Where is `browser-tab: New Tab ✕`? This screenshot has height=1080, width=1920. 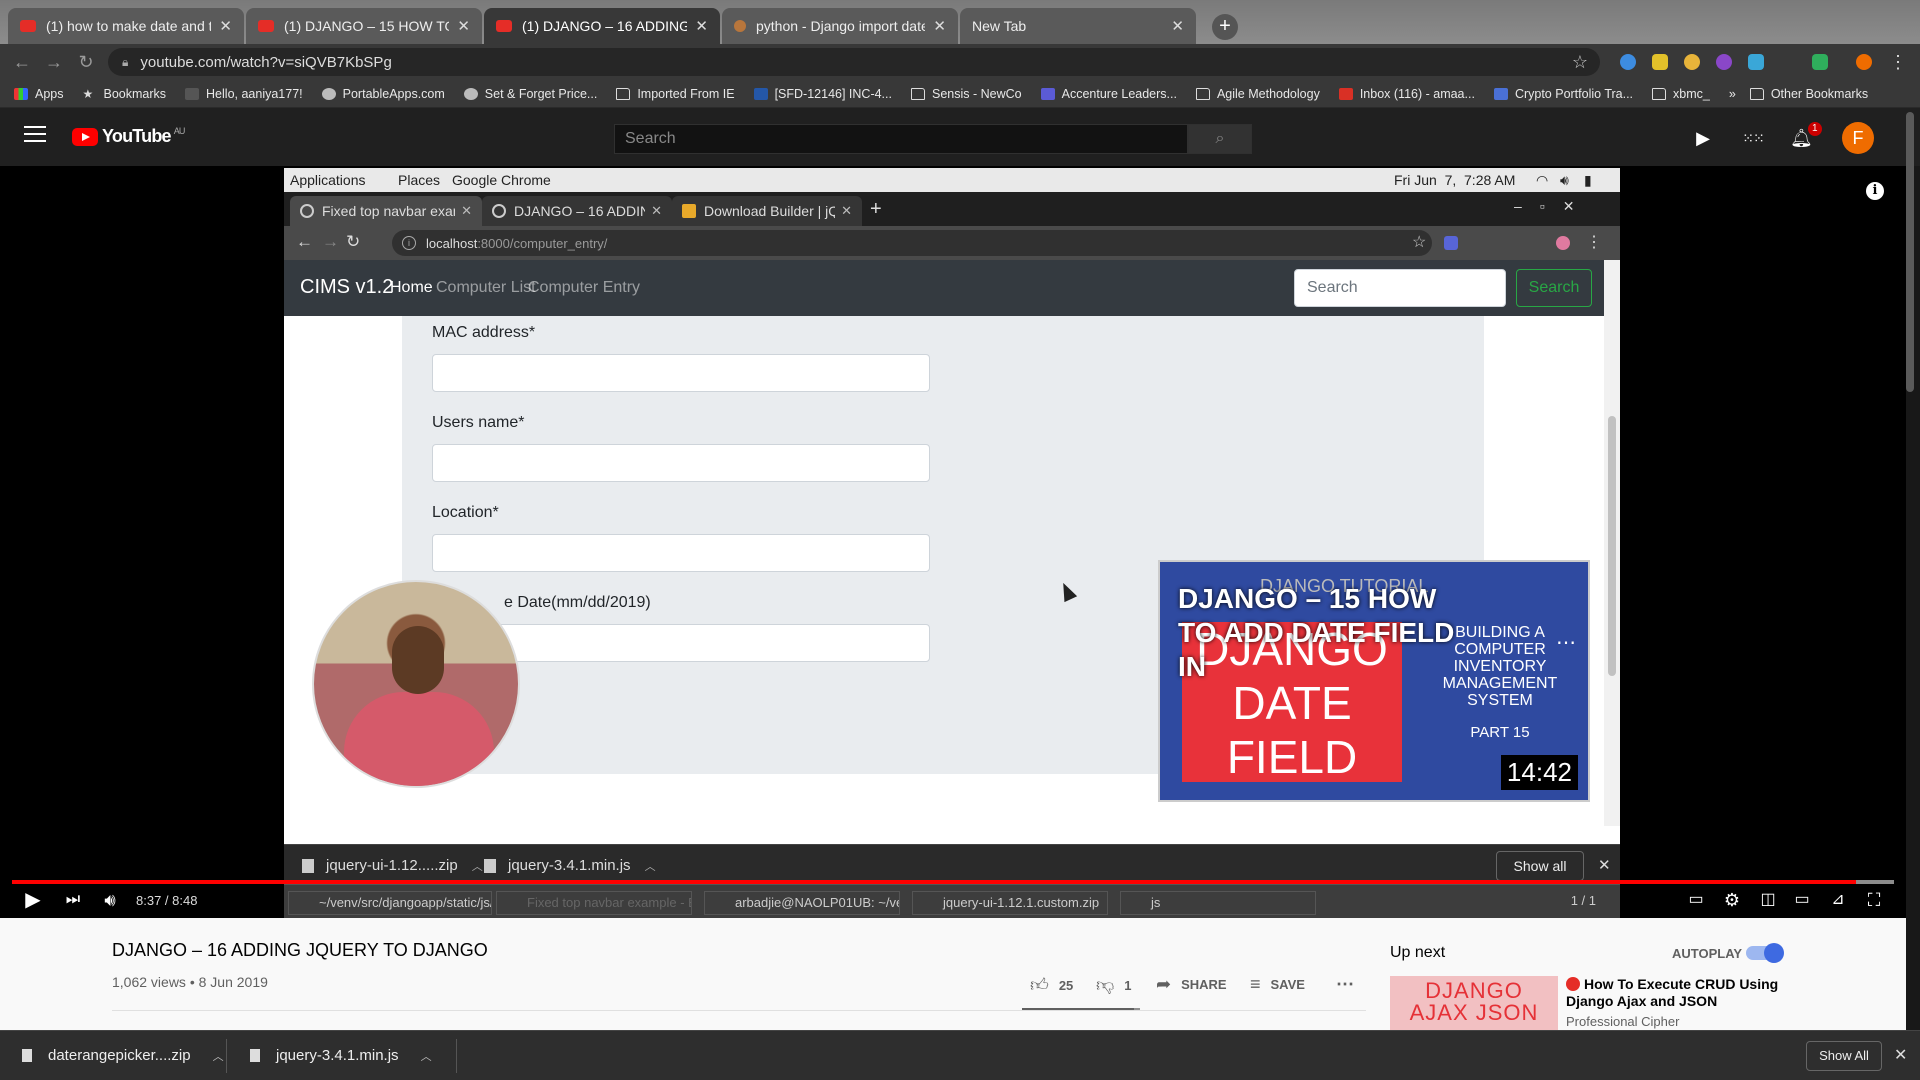 browser-tab: New Tab ✕ is located at coordinates (1078, 26).